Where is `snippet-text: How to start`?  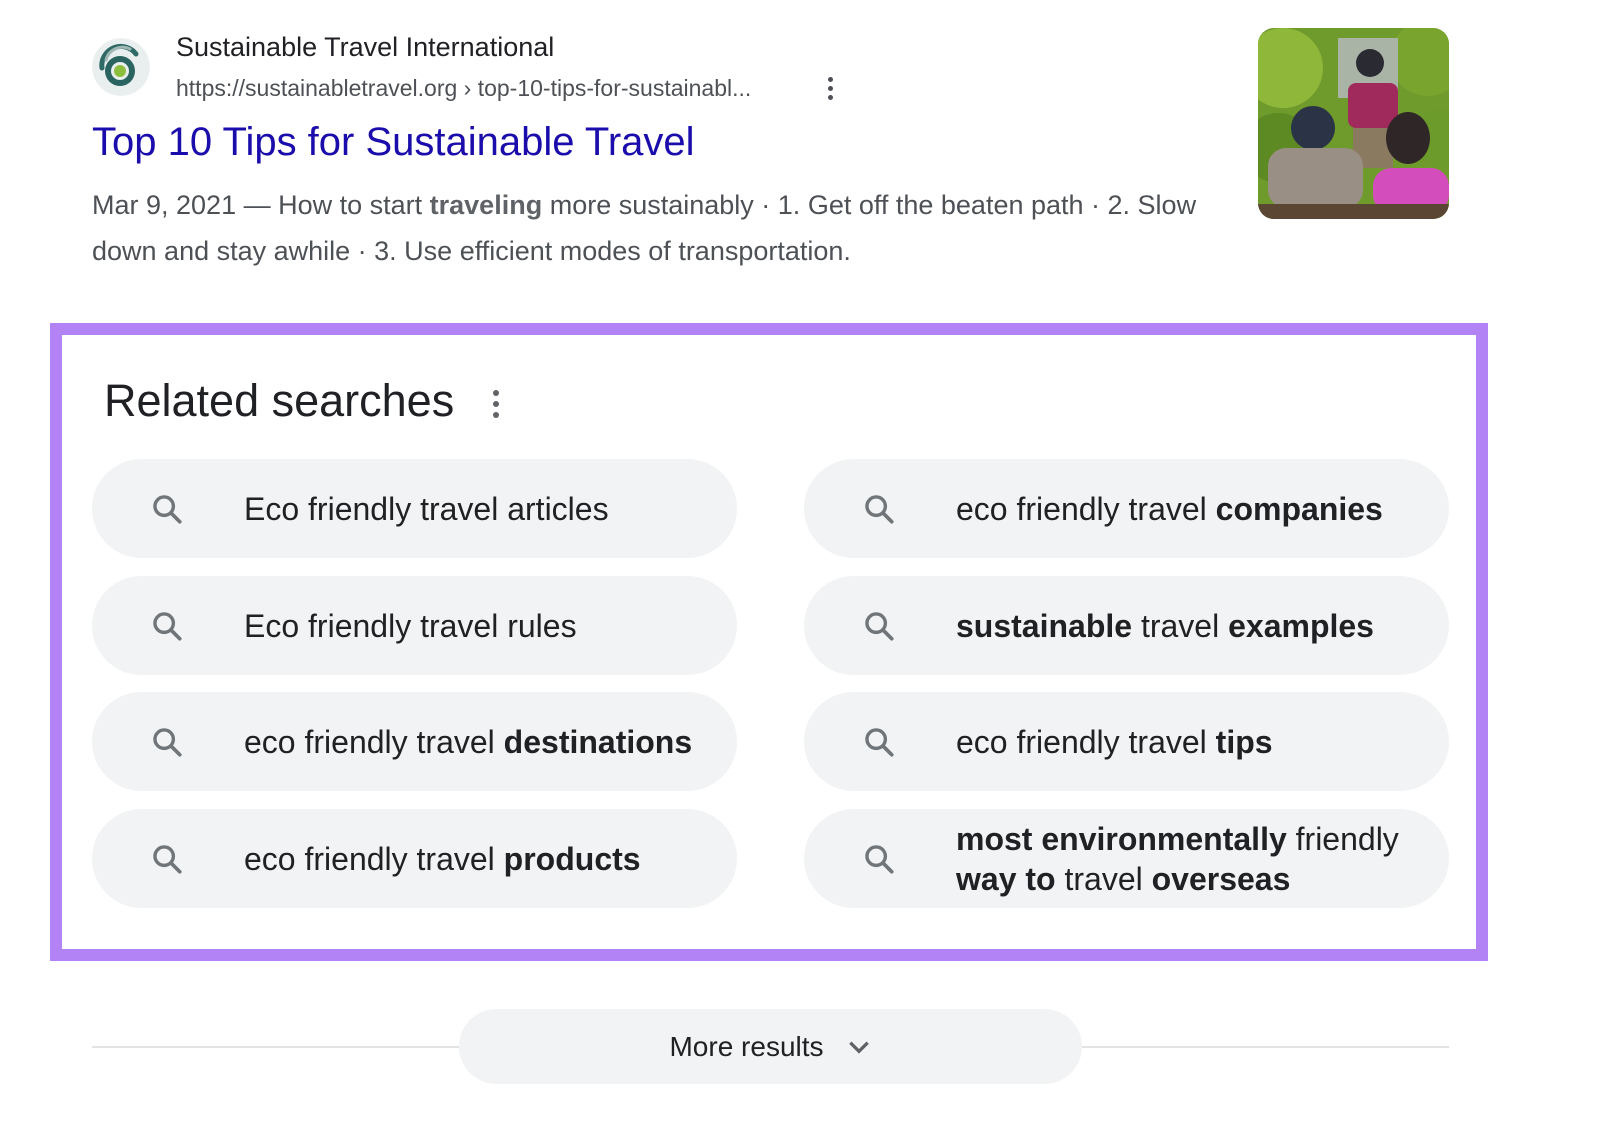
snippet-text: How to start is located at coordinates (354, 205).